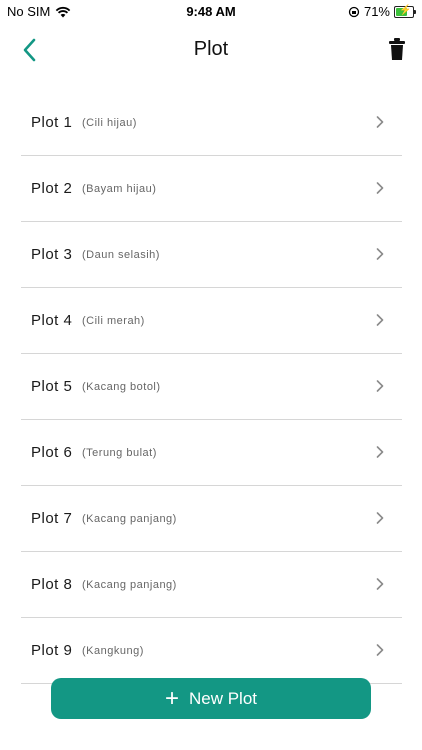 Image resolution: width=422 pixels, height=750 pixels. I want to click on trash-icon, so click(397, 49).